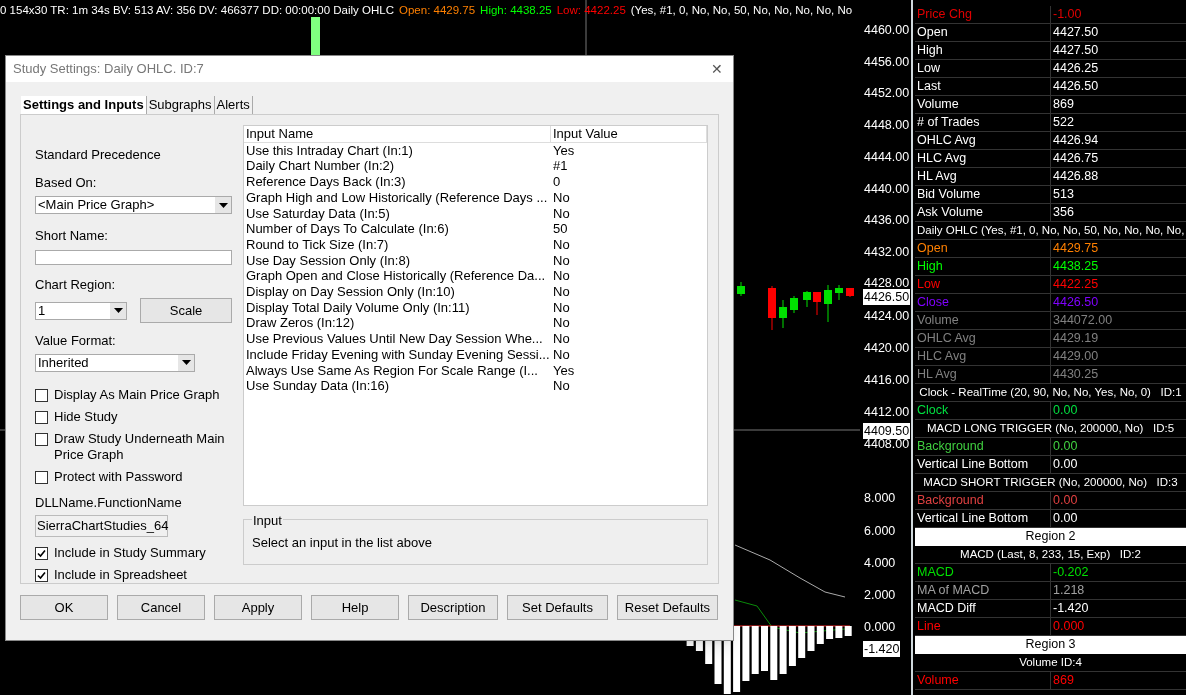 The height and width of the screenshot is (695, 1186). Describe the element at coordinates (397, 150) in the screenshot. I see `table-cell: Use this Intraday Chart (In:1)` at that location.